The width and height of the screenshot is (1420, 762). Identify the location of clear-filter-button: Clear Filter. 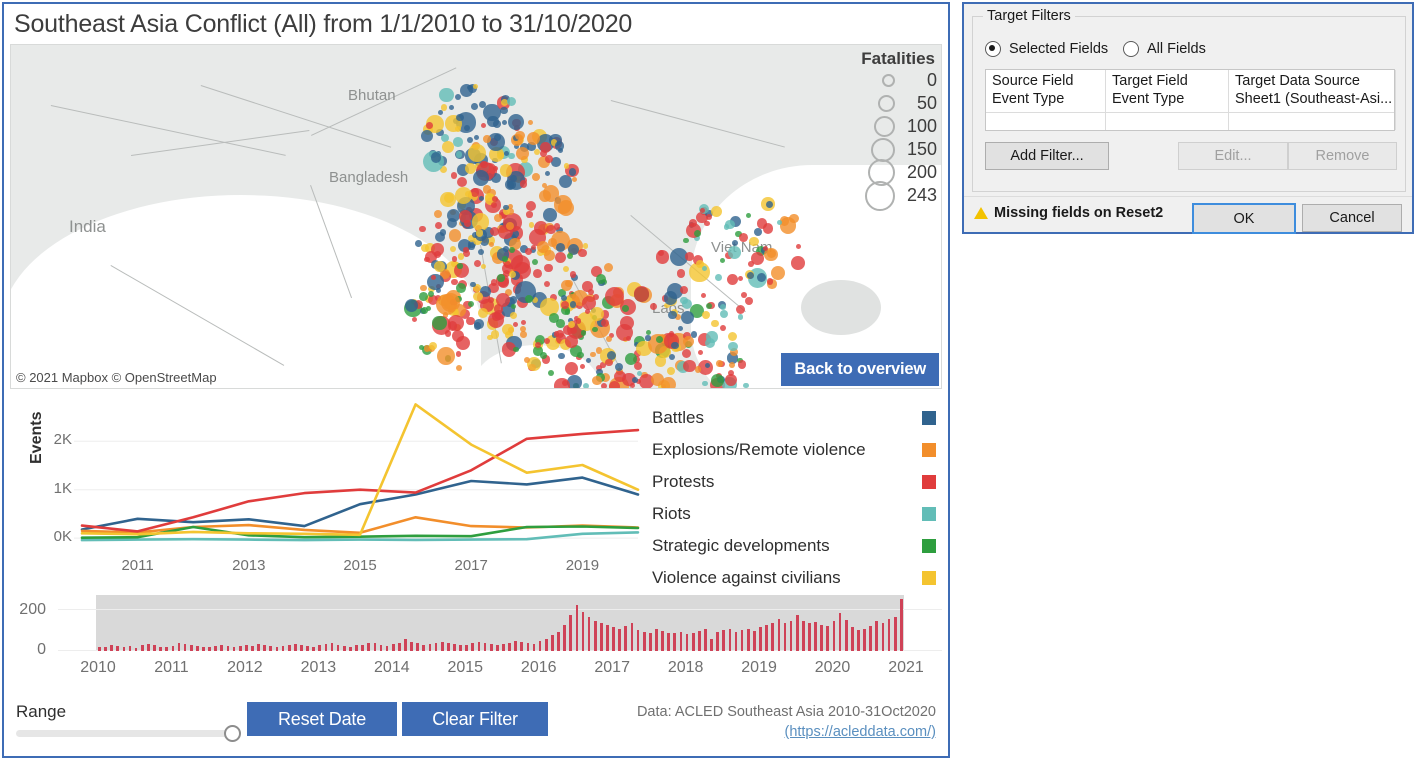
(475, 719).